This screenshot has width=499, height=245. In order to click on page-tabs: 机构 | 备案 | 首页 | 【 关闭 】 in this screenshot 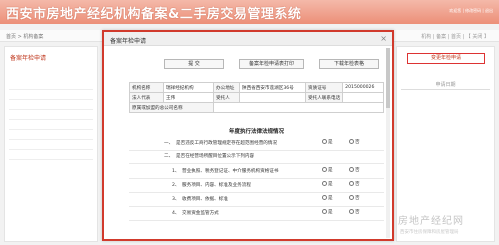, I will do `click(455, 36)`.